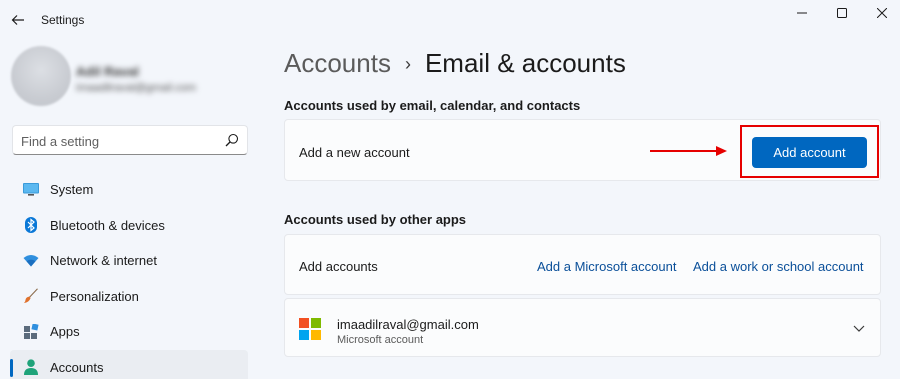 Image resolution: width=900 pixels, height=379 pixels. Describe the element at coordinates (809, 151) in the screenshot. I see `annotation-highlight-box` at that location.